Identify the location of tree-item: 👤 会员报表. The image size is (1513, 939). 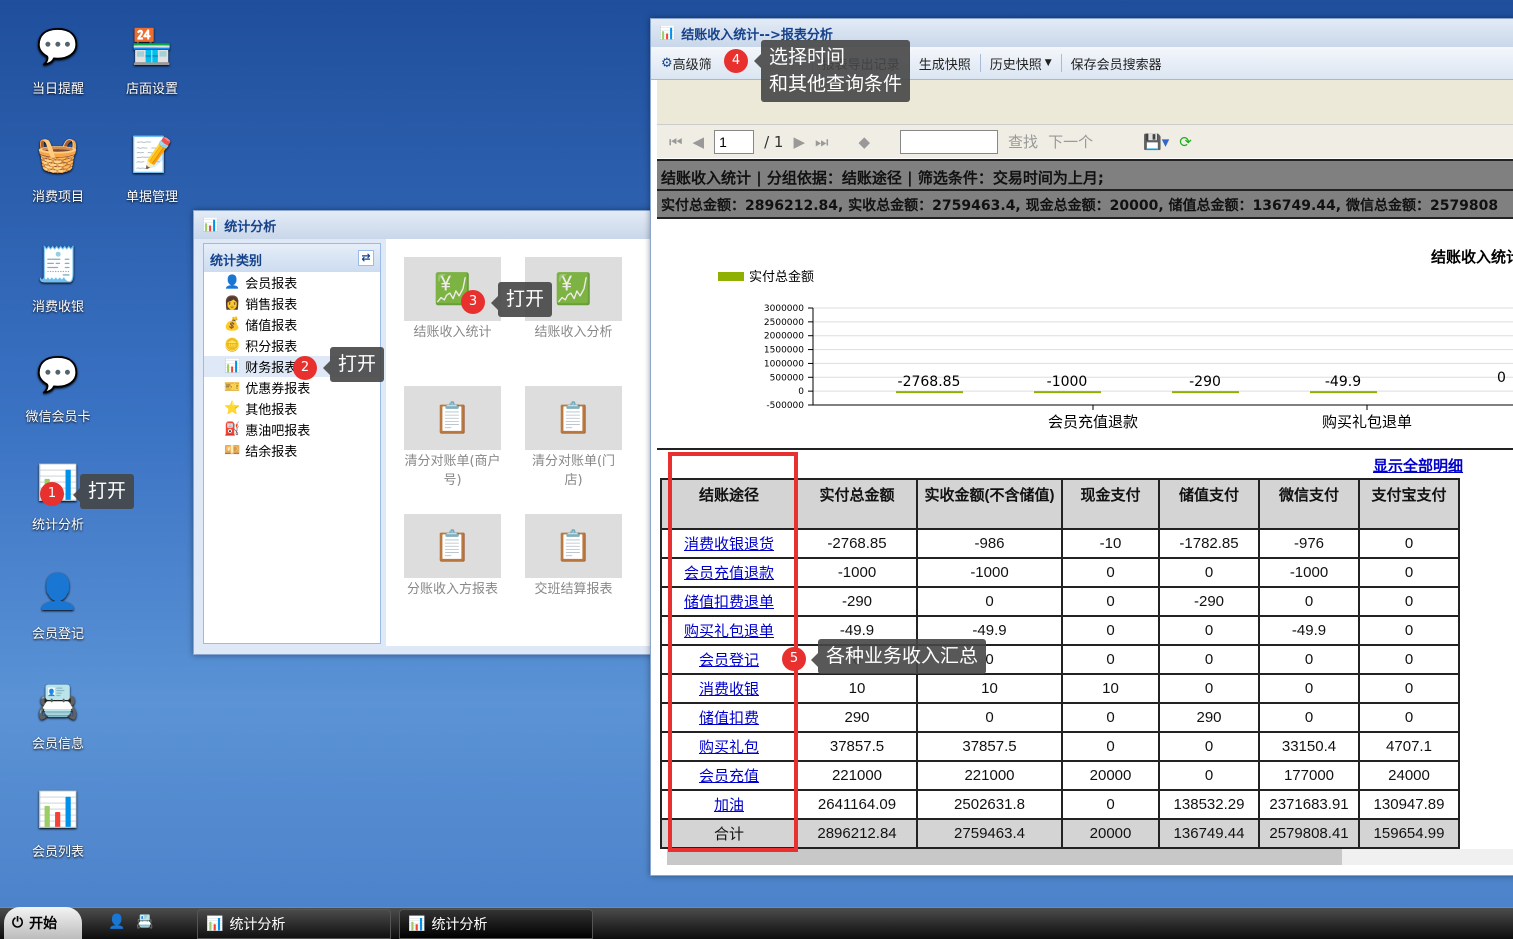
(292, 282).